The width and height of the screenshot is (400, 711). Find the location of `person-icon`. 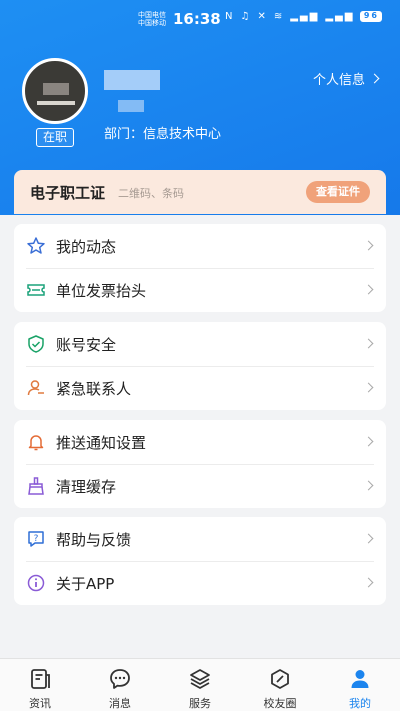

person-icon is located at coordinates (360, 679).